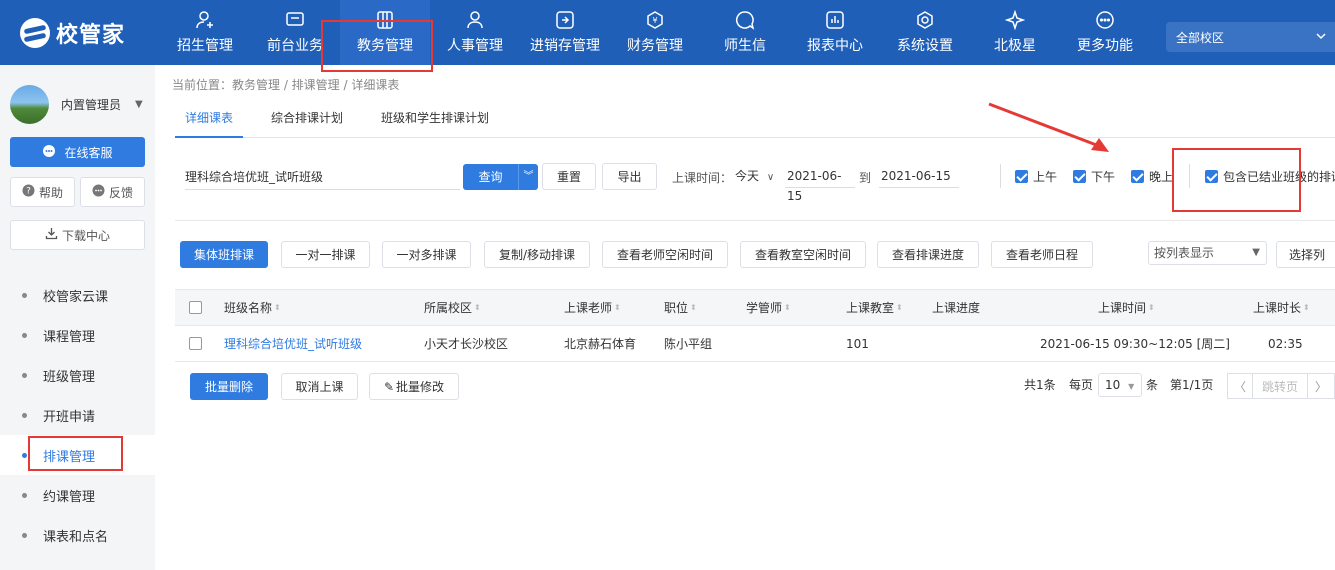 The height and width of the screenshot is (570, 1335). Describe the element at coordinates (764, 308) in the screenshot. I see `col-label: 学管师` at that location.